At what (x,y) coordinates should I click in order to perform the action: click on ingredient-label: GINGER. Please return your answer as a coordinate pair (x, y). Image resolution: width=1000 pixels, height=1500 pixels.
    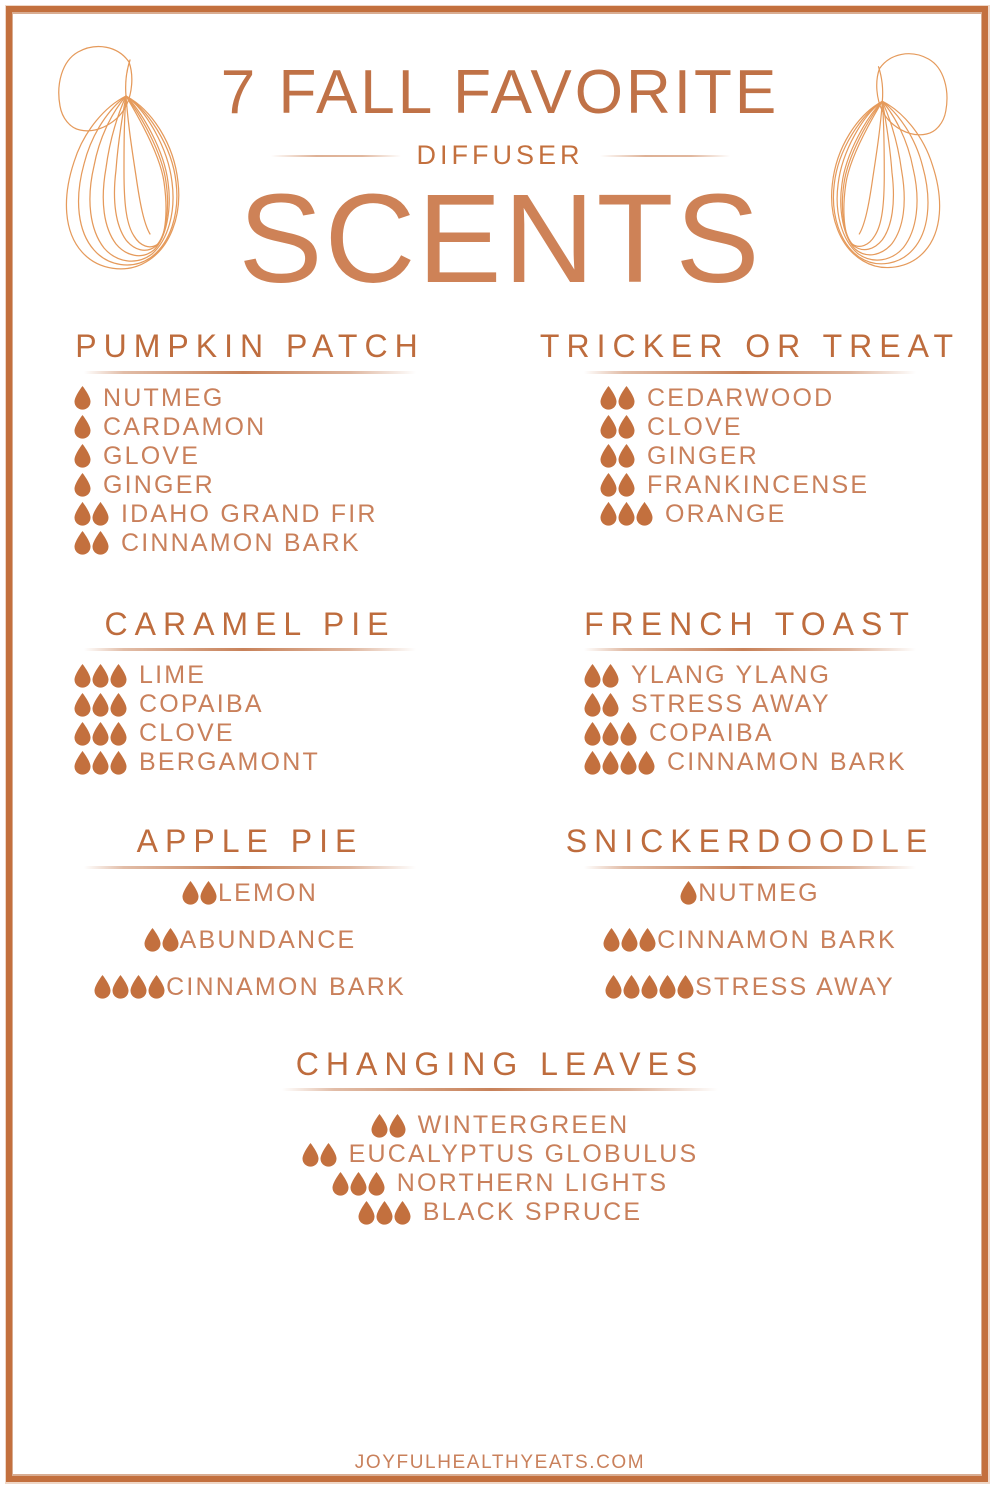
    Looking at the image, I should click on (703, 455).